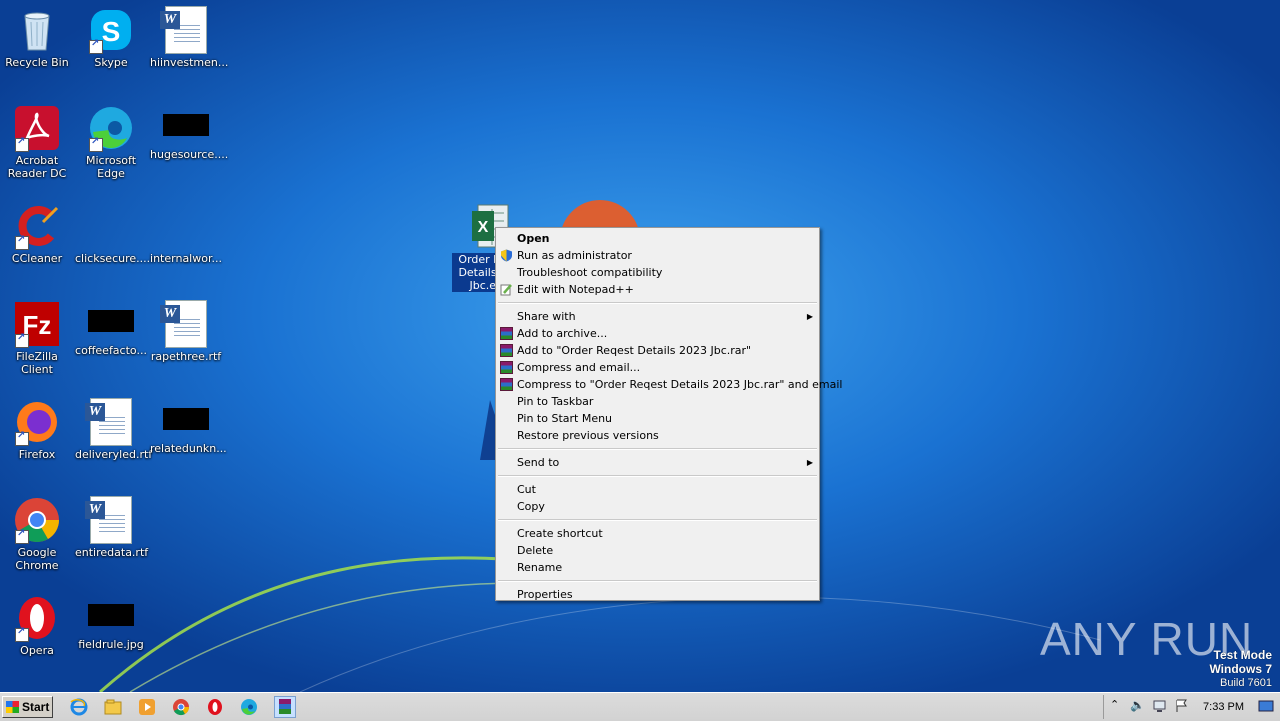  Describe the element at coordinates (37, 258) in the screenshot. I see `icon-label: CCleaner` at that location.